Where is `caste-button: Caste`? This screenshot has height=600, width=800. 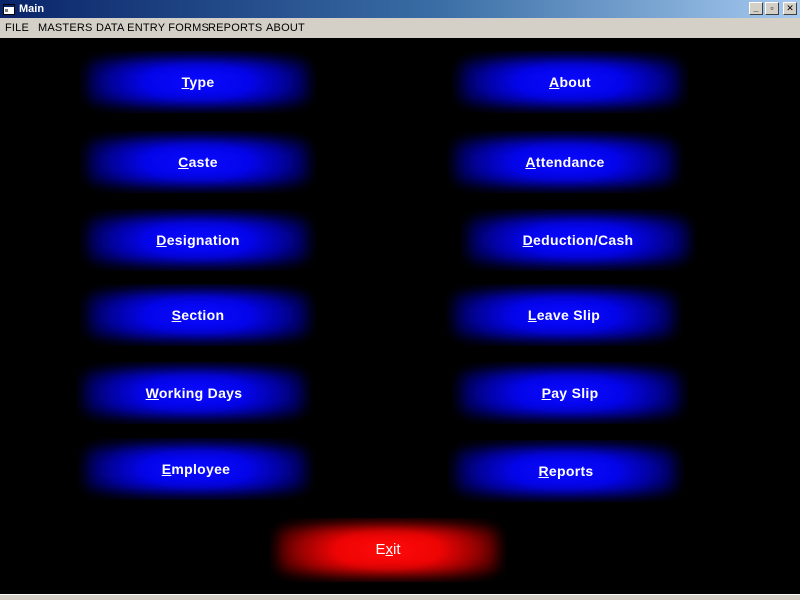
caste-button: Caste is located at coordinates (198, 162).